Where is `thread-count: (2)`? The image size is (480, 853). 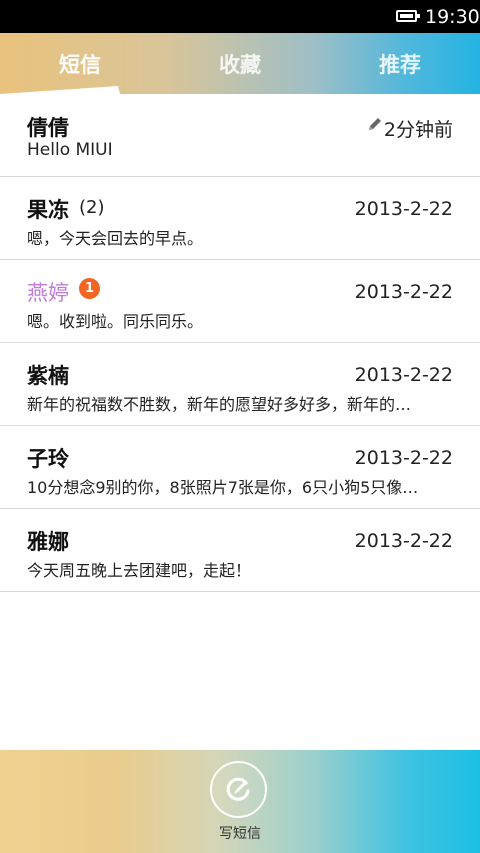
thread-count: (2) is located at coordinates (92, 207).